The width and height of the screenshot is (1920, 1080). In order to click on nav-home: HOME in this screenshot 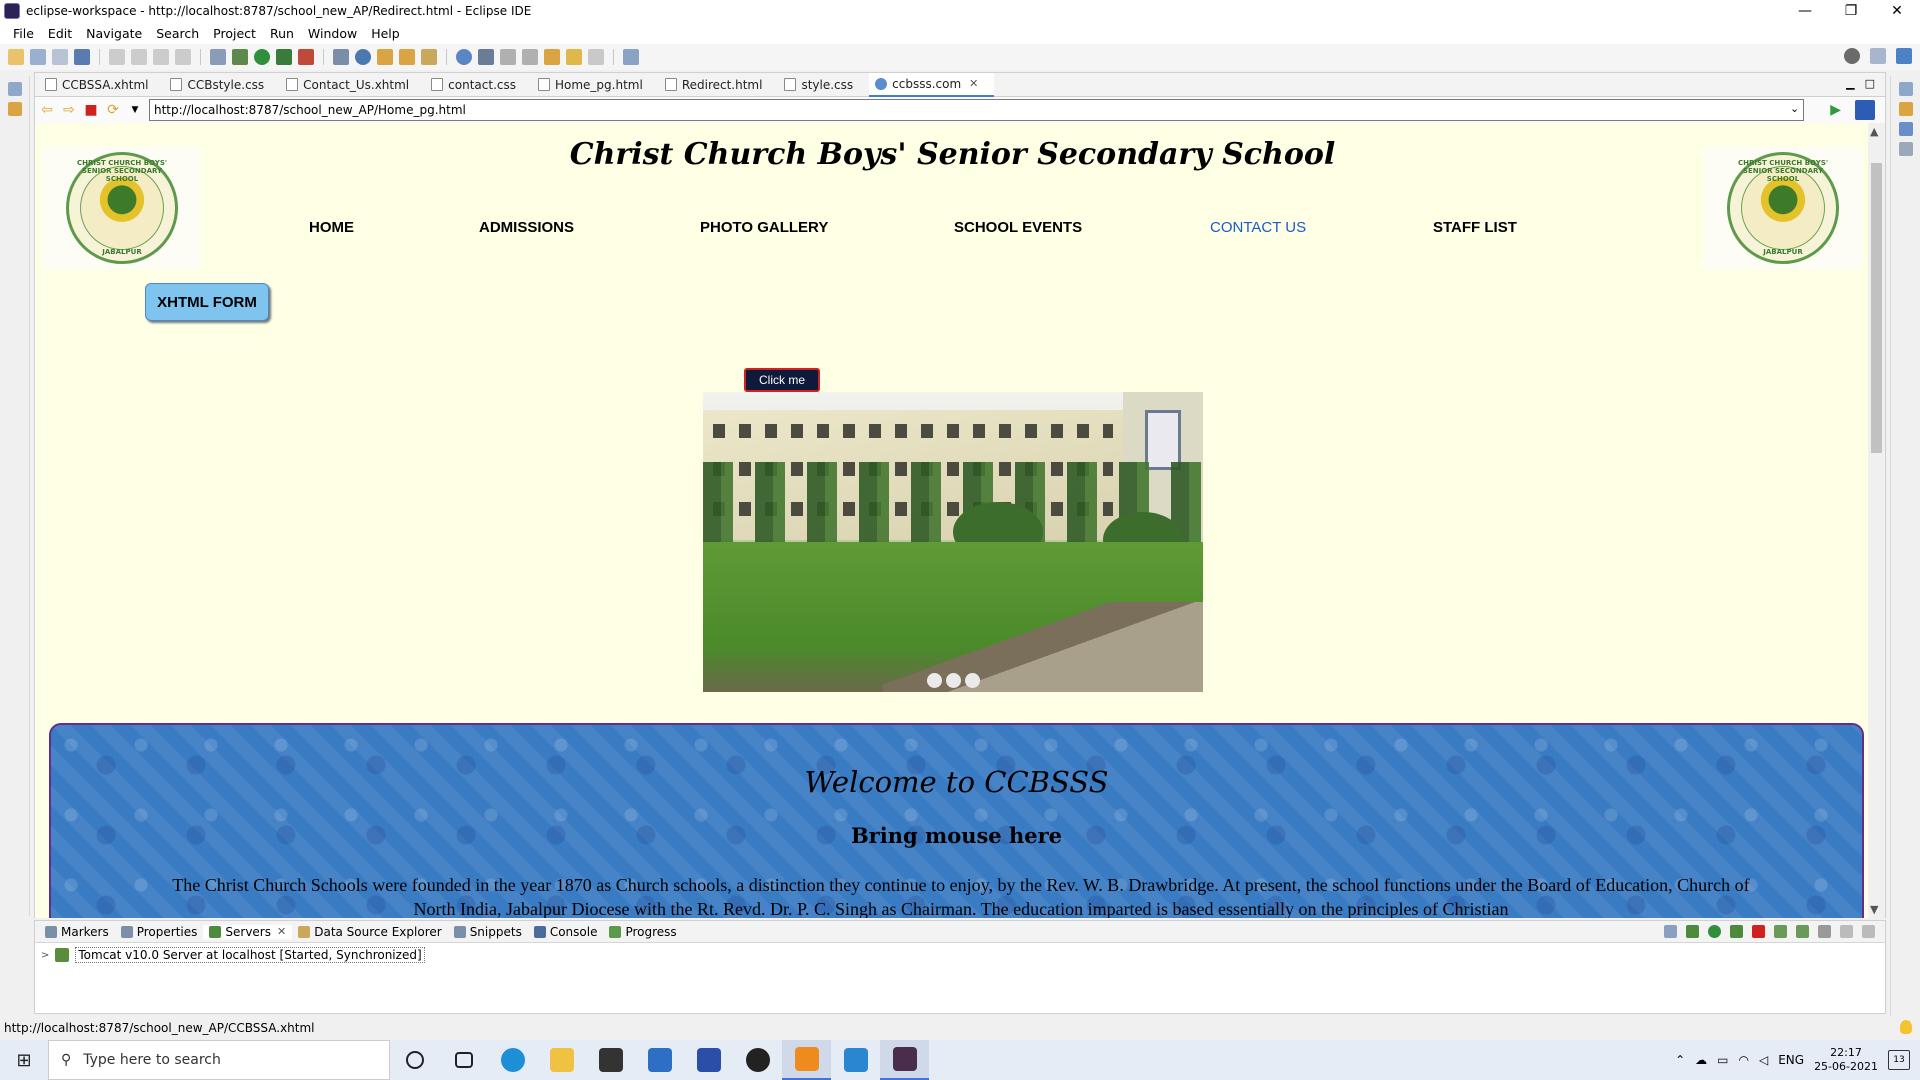, I will do `click(331, 227)`.